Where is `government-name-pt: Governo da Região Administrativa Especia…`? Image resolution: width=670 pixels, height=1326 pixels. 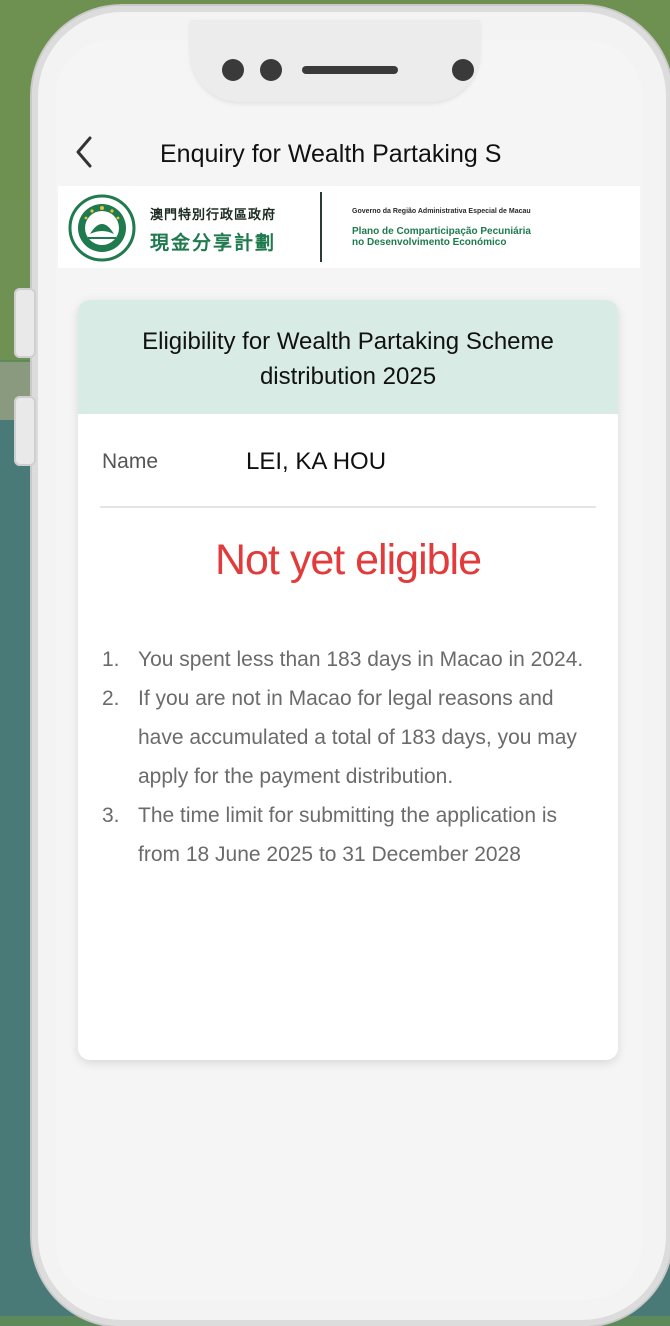 government-name-pt: Governo da Região Administrativa Especia… is located at coordinates (441, 211).